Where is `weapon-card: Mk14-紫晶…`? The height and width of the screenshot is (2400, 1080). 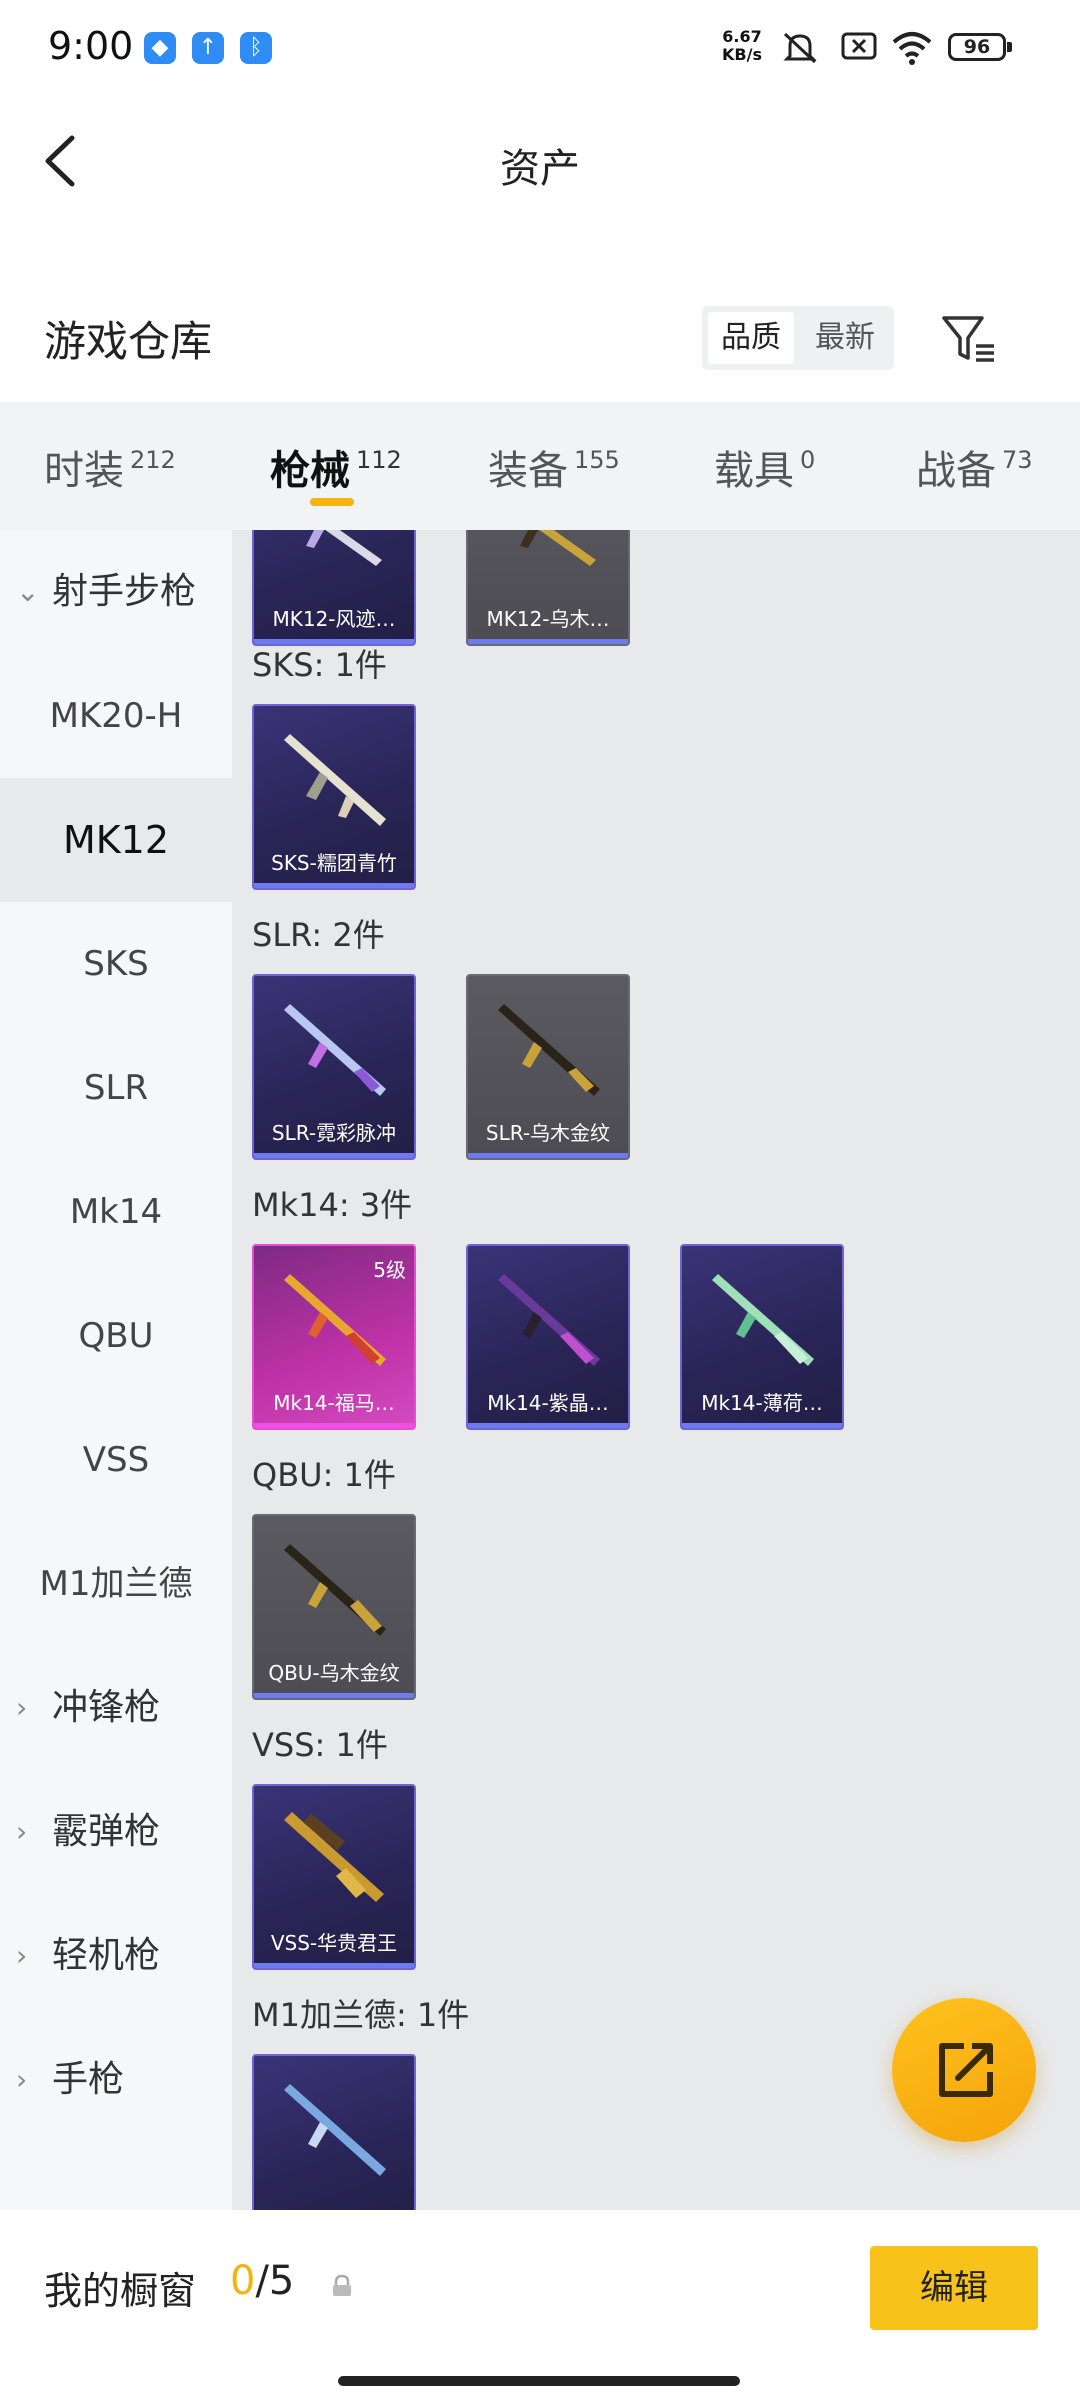
weapon-card: Mk14-紫晶… is located at coordinates (548, 1337).